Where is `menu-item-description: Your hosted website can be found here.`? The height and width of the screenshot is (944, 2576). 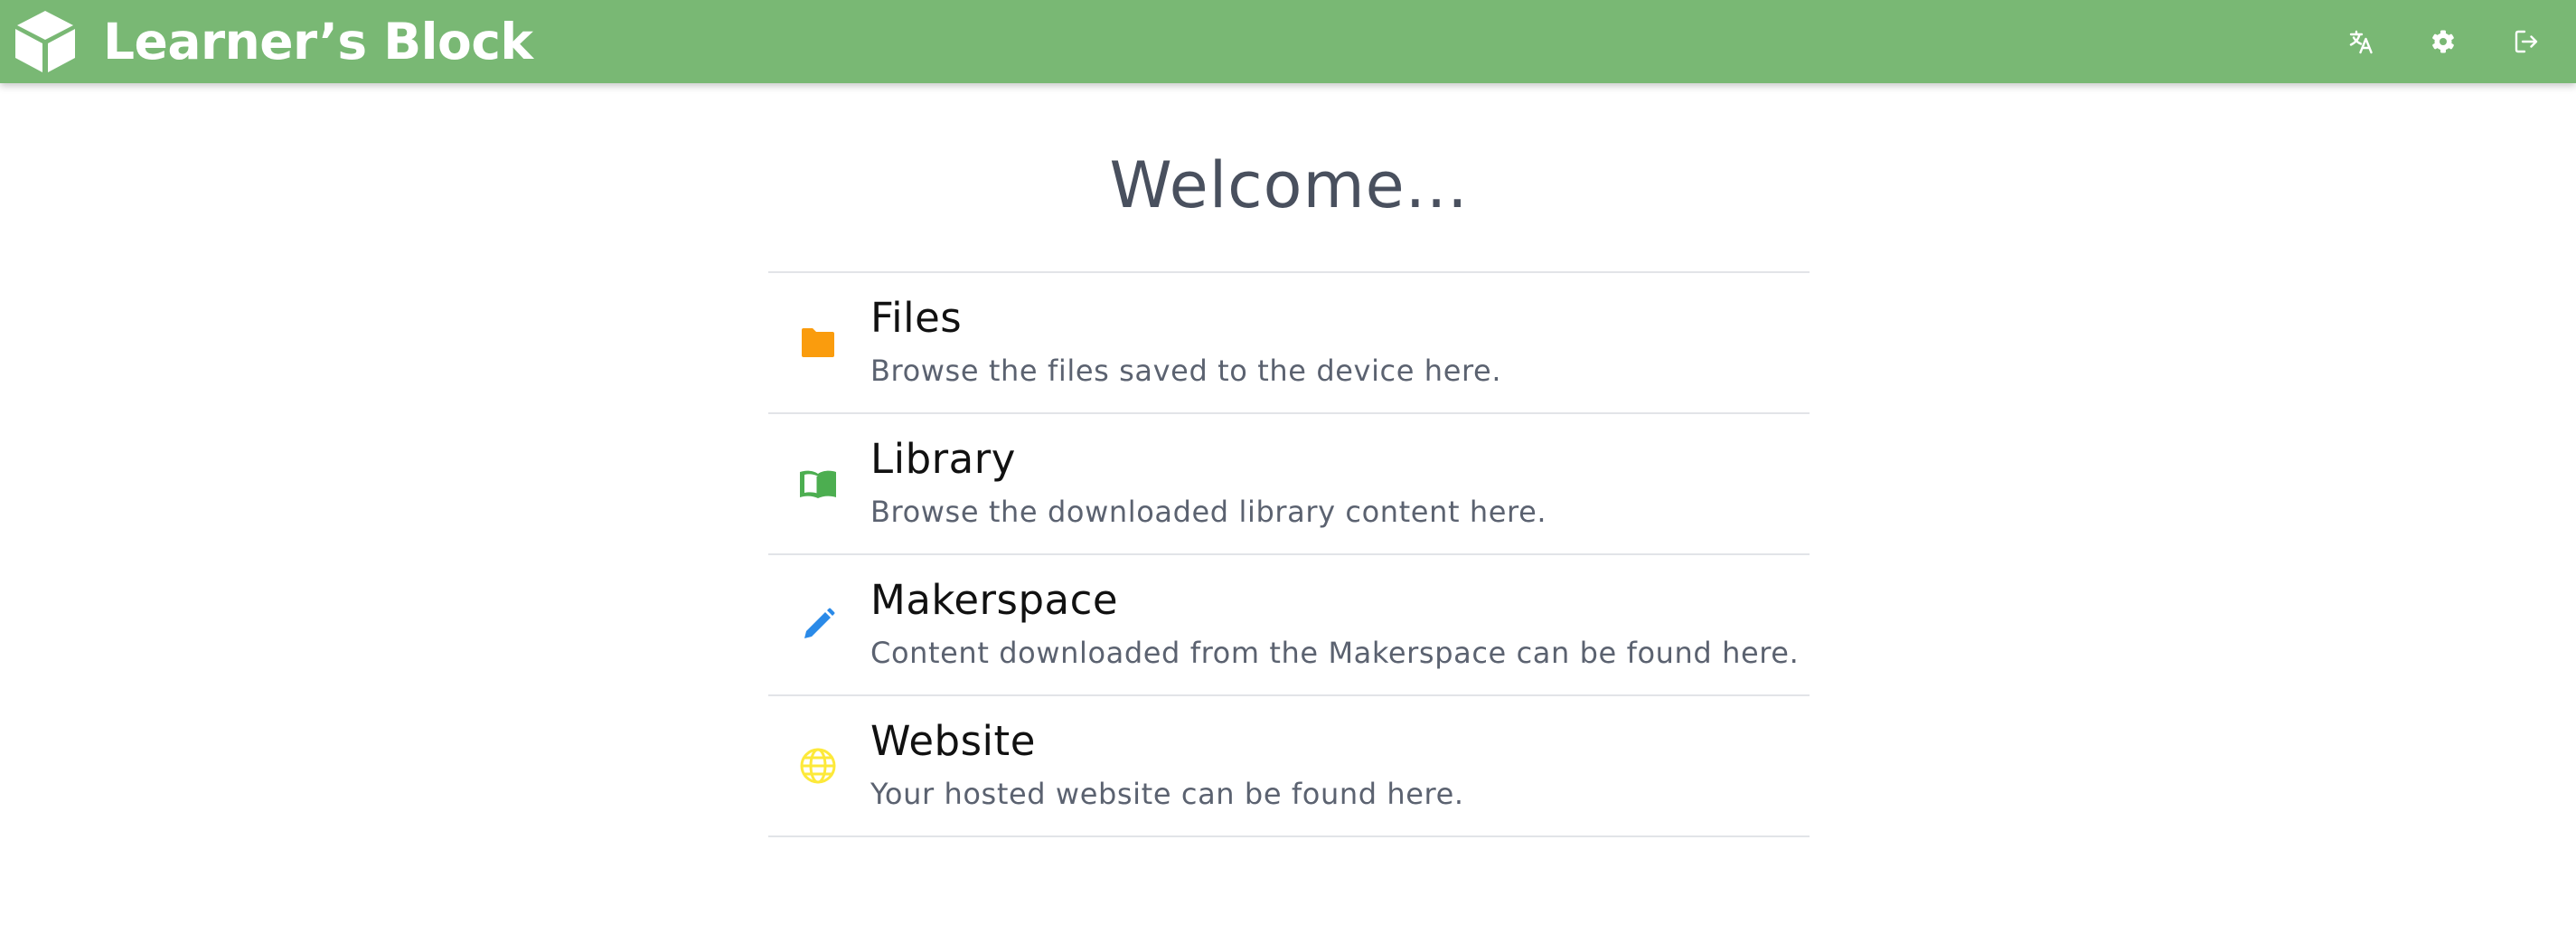
menu-item-description: Your hosted website can be found here. is located at coordinates (1167, 794).